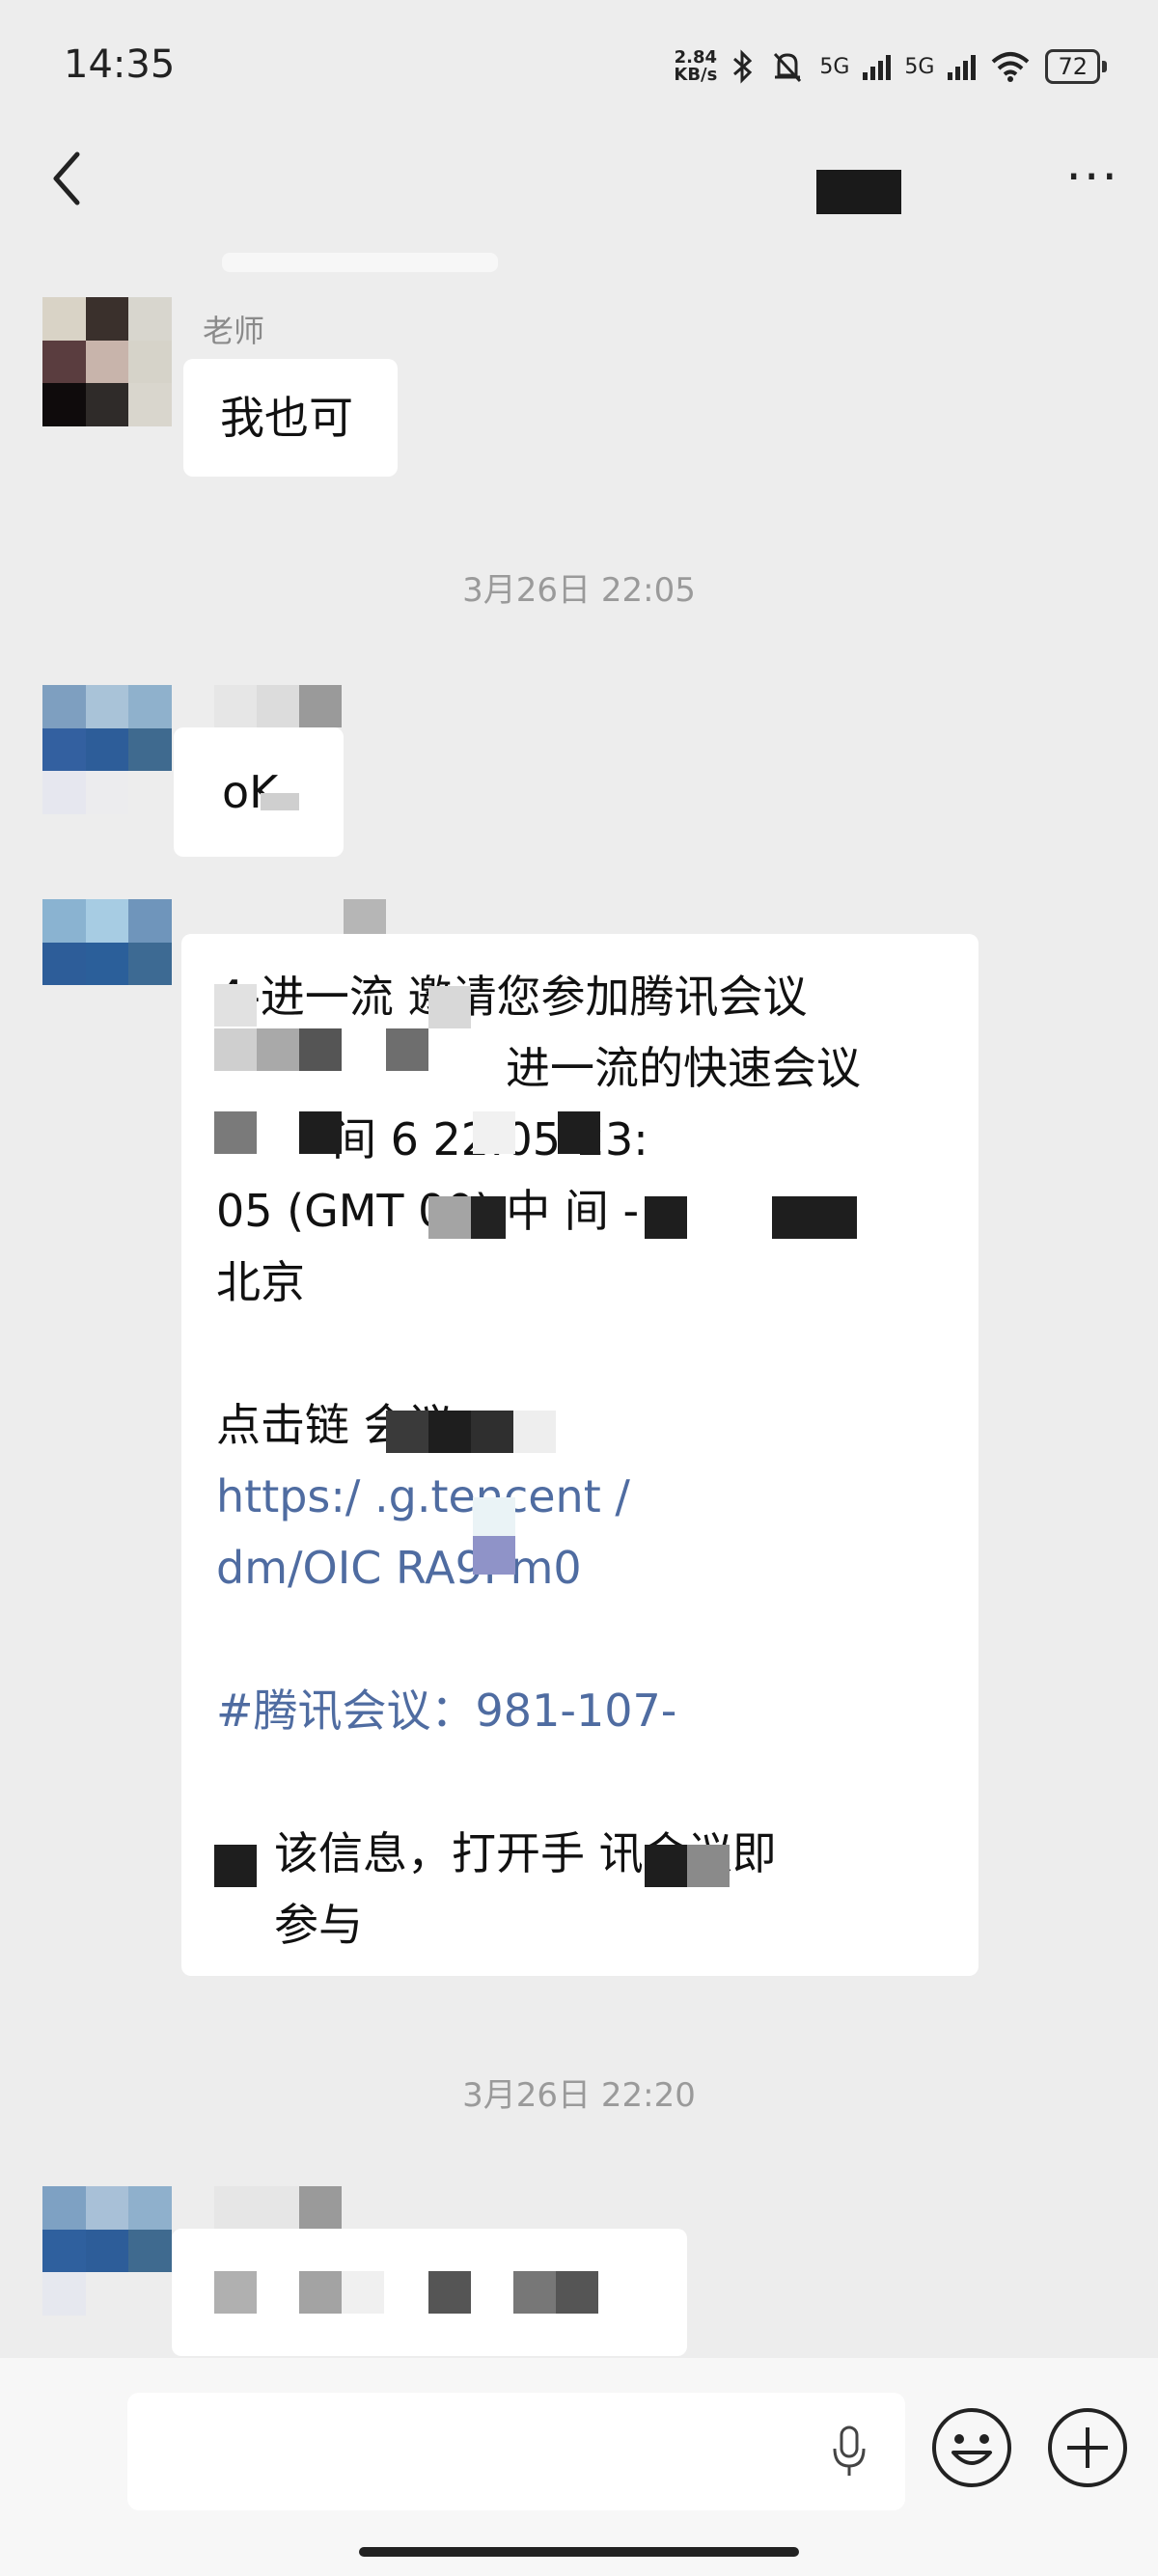  What do you see at coordinates (834, 66) in the screenshot?
I see `network-type-1: 5G` at bounding box center [834, 66].